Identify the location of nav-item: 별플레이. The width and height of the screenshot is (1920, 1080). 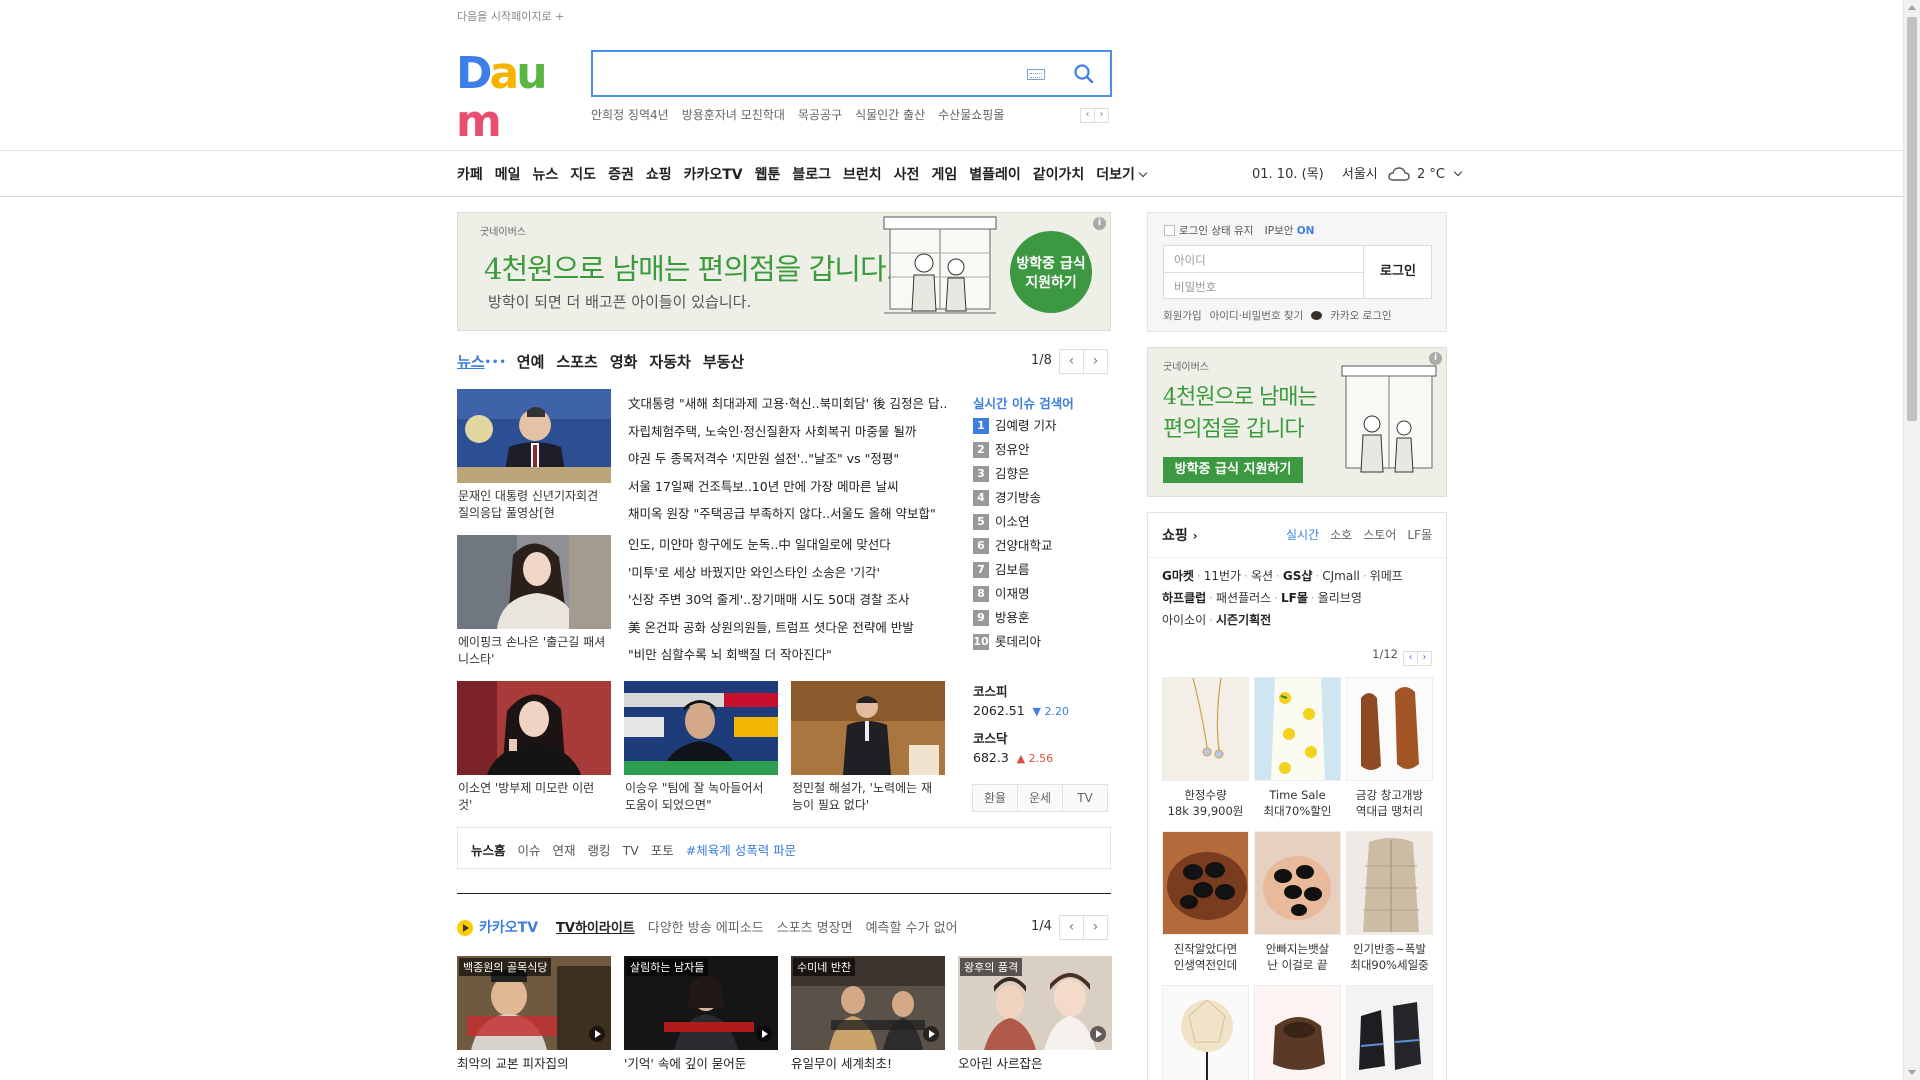
(995, 175).